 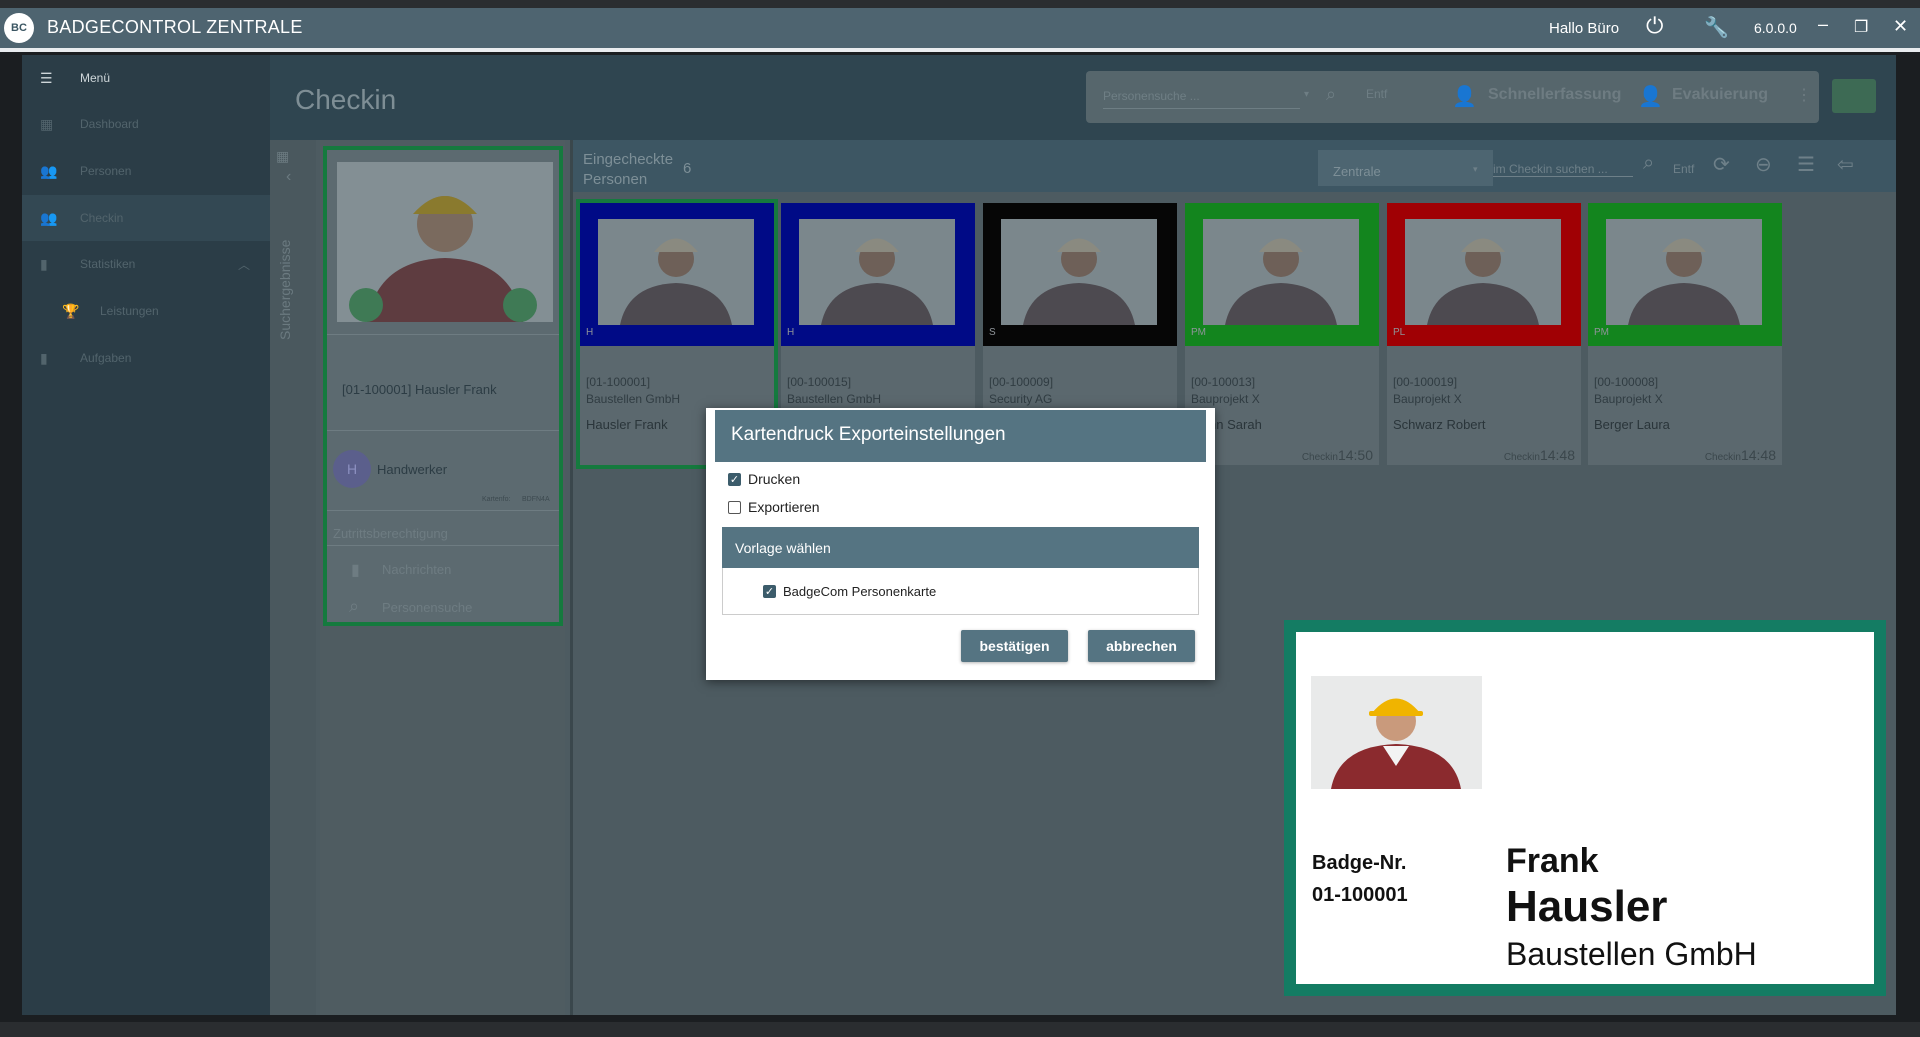 What do you see at coordinates (146, 264) in the screenshot?
I see `sidebar-item-statistiken: ▮ Statistiken ︿` at bounding box center [146, 264].